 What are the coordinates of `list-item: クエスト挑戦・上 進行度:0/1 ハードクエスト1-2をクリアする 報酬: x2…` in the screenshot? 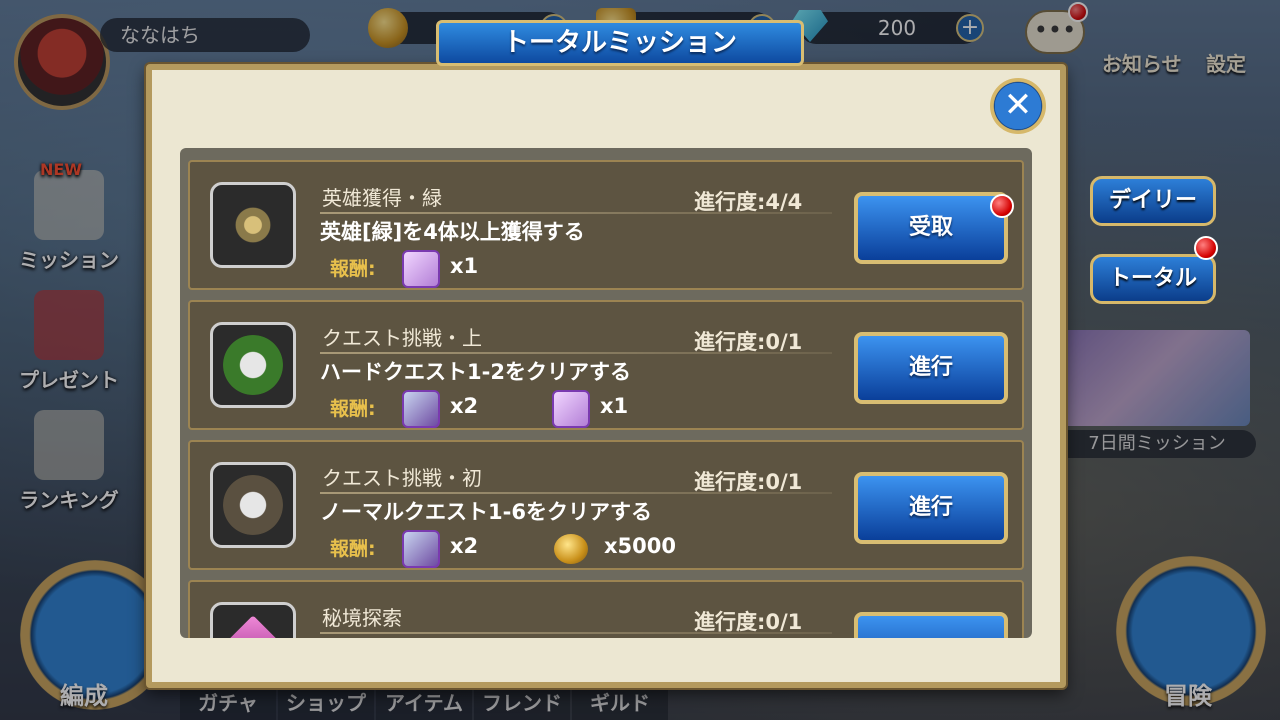 It's located at (606, 365).